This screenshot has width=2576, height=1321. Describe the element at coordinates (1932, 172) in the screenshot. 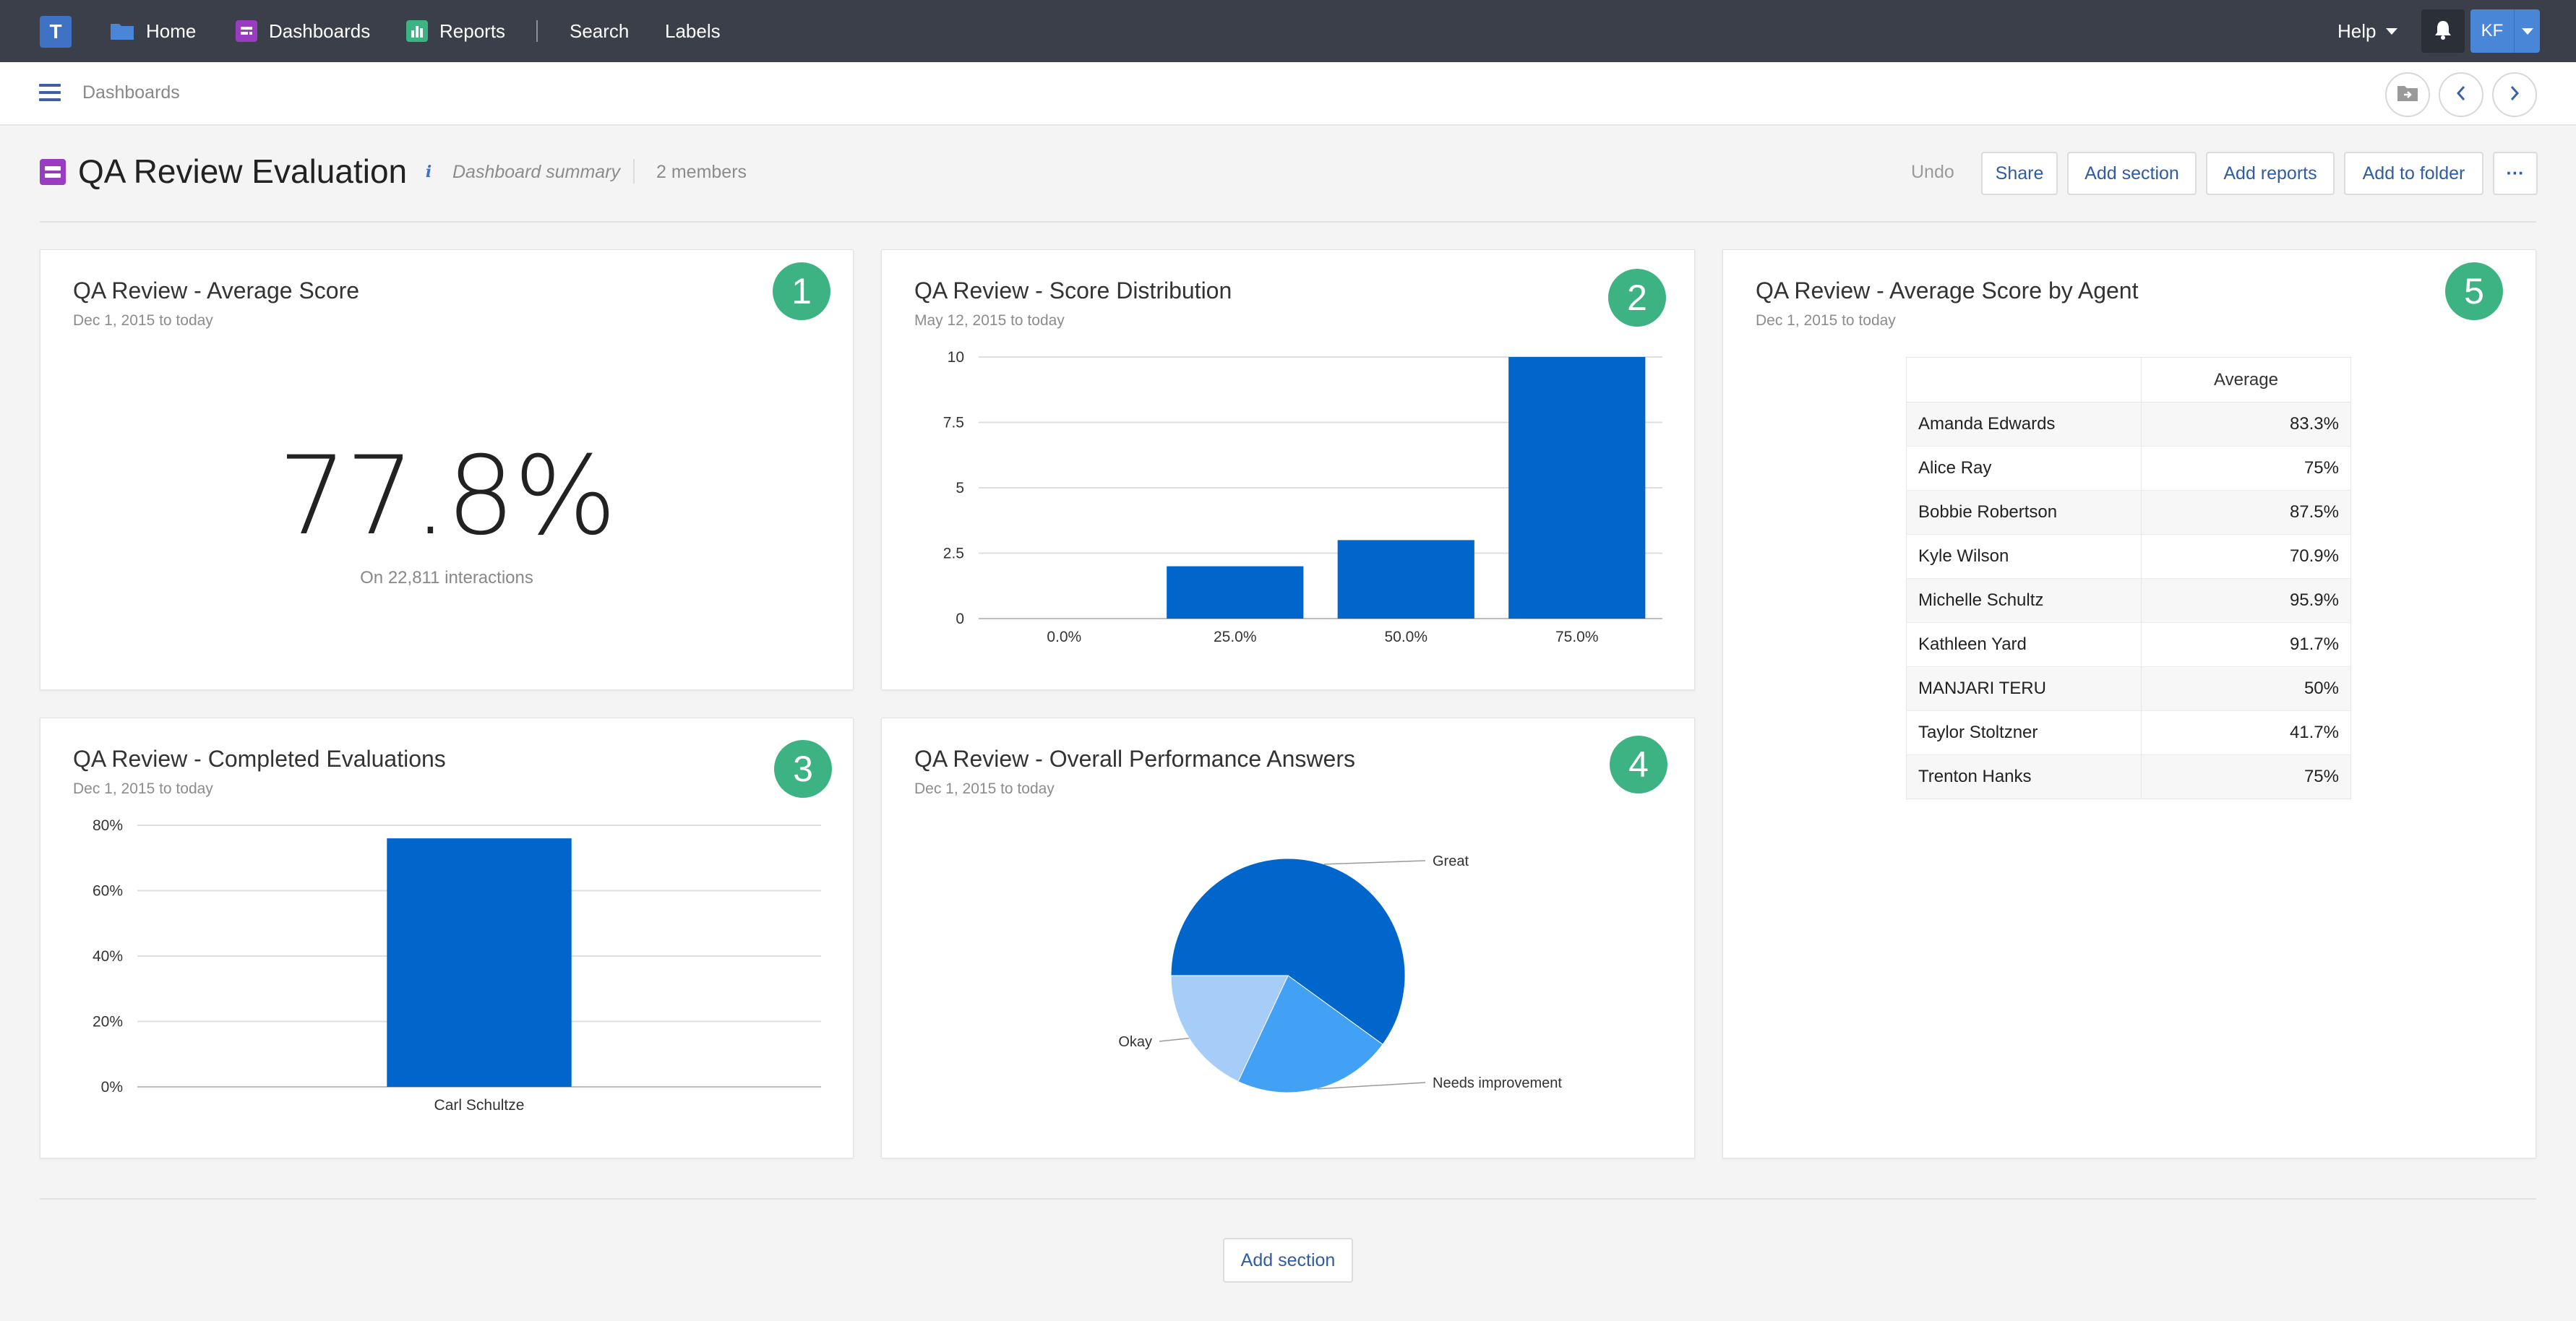

I see `undo-button: Undo` at that location.